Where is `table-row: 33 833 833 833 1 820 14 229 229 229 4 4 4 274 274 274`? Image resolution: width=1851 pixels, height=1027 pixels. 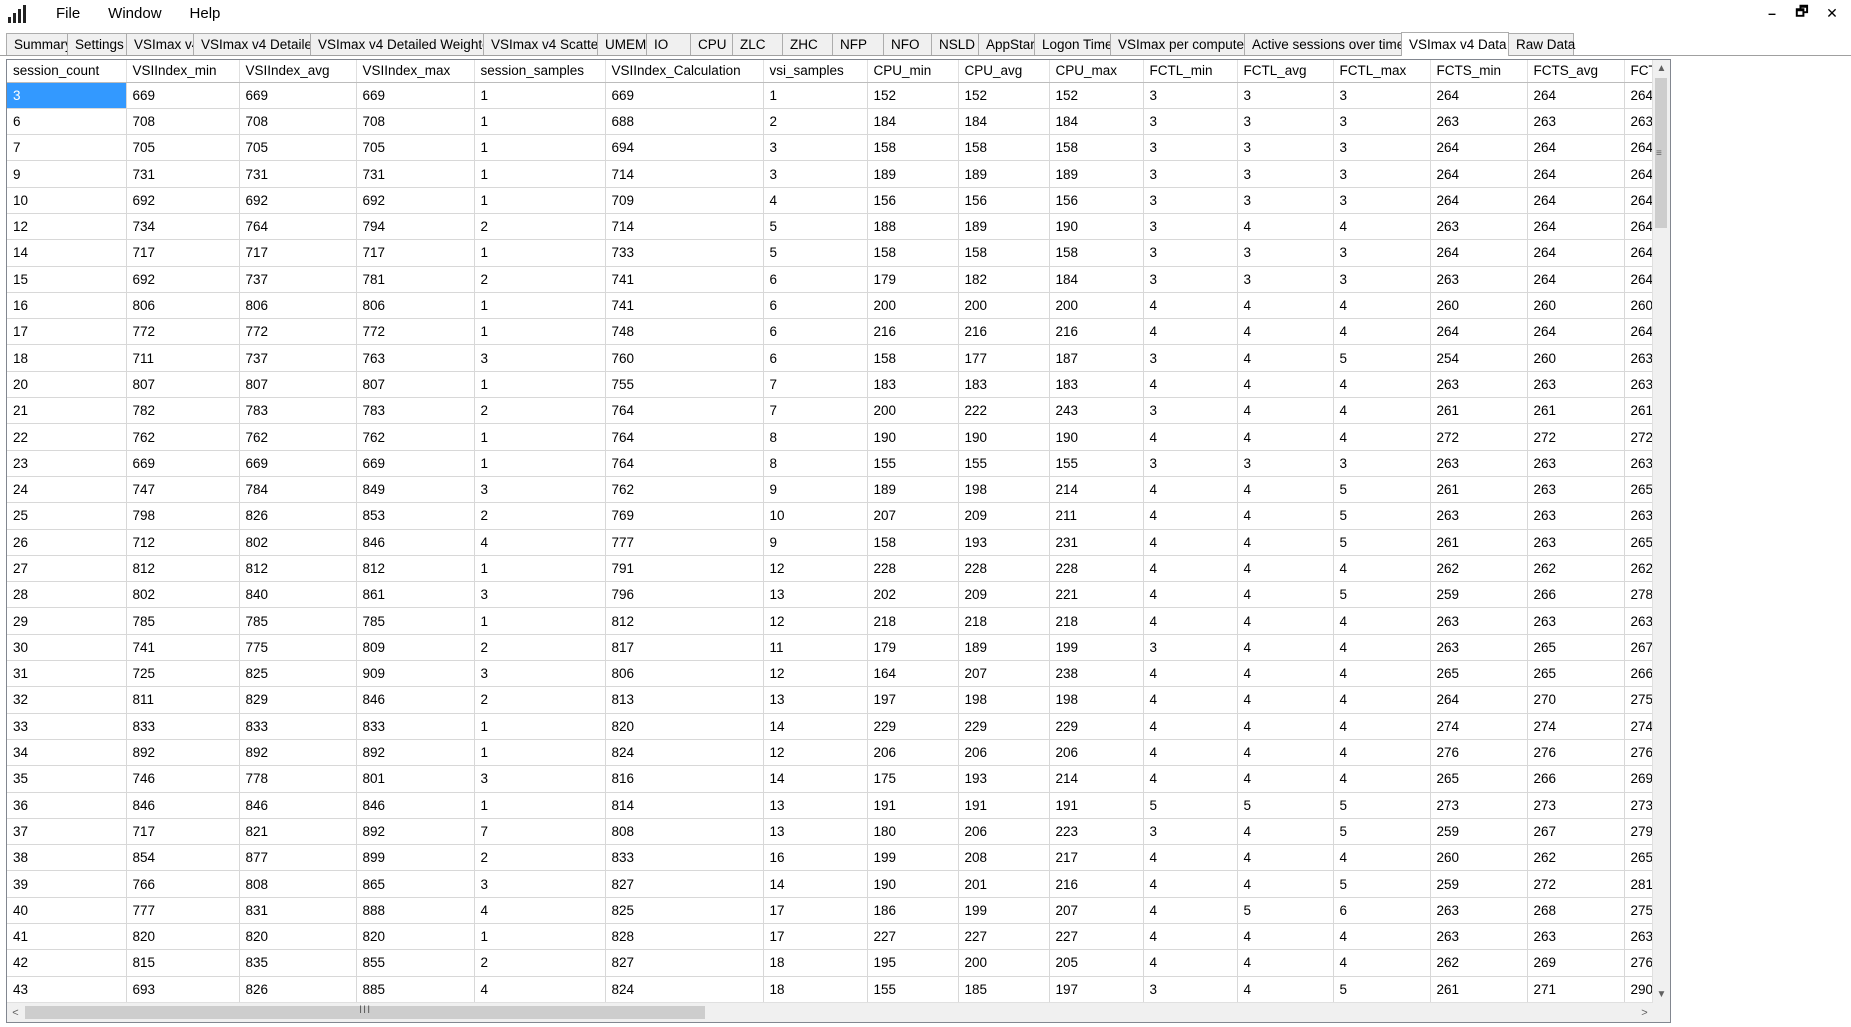
table-row: 33 833 833 833 1 820 14 229 229 229 4 4 4 274 274 274 is located at coordinates (833, 726).